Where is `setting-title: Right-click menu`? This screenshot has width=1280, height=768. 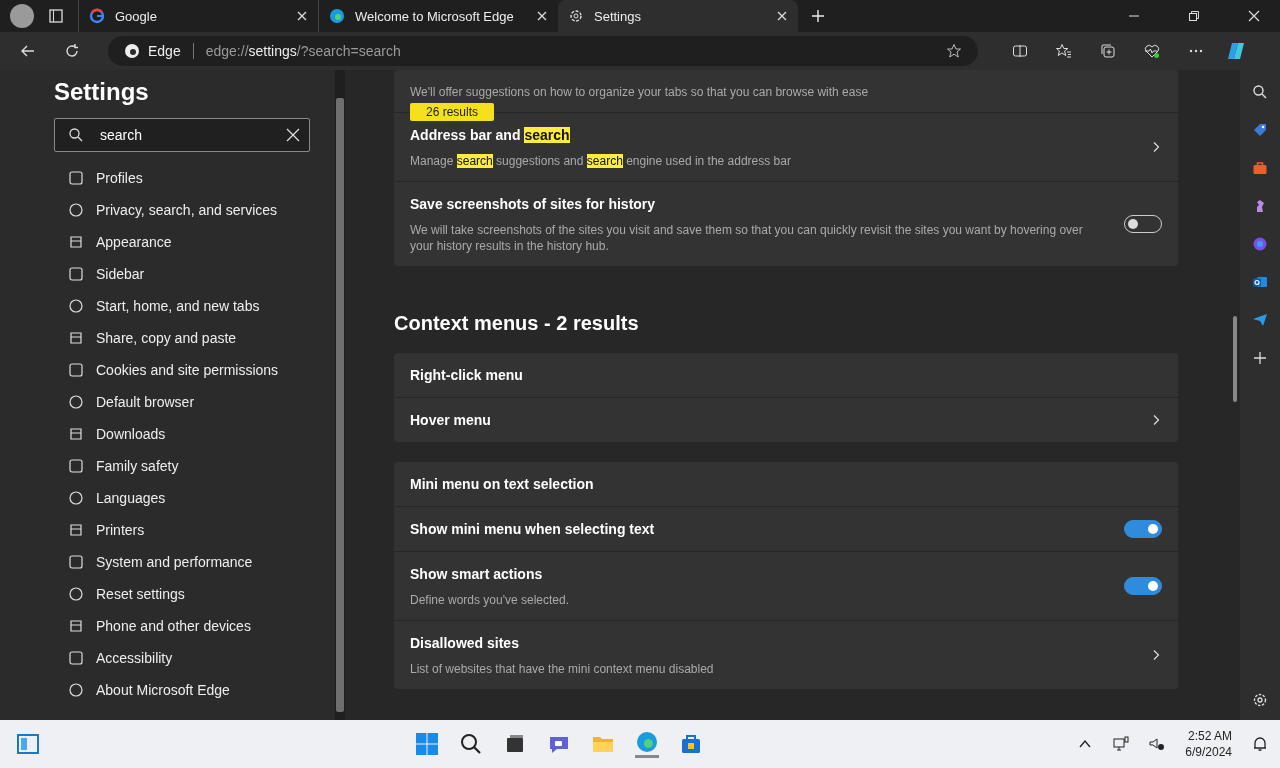
setting-title: Right-click menu is located at coordinates (467, 375).